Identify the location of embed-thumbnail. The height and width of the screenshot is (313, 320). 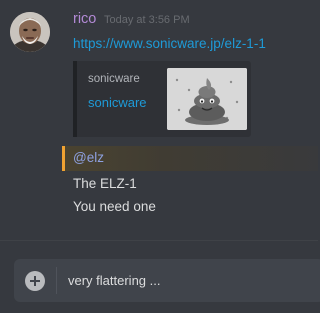
(207, 99).